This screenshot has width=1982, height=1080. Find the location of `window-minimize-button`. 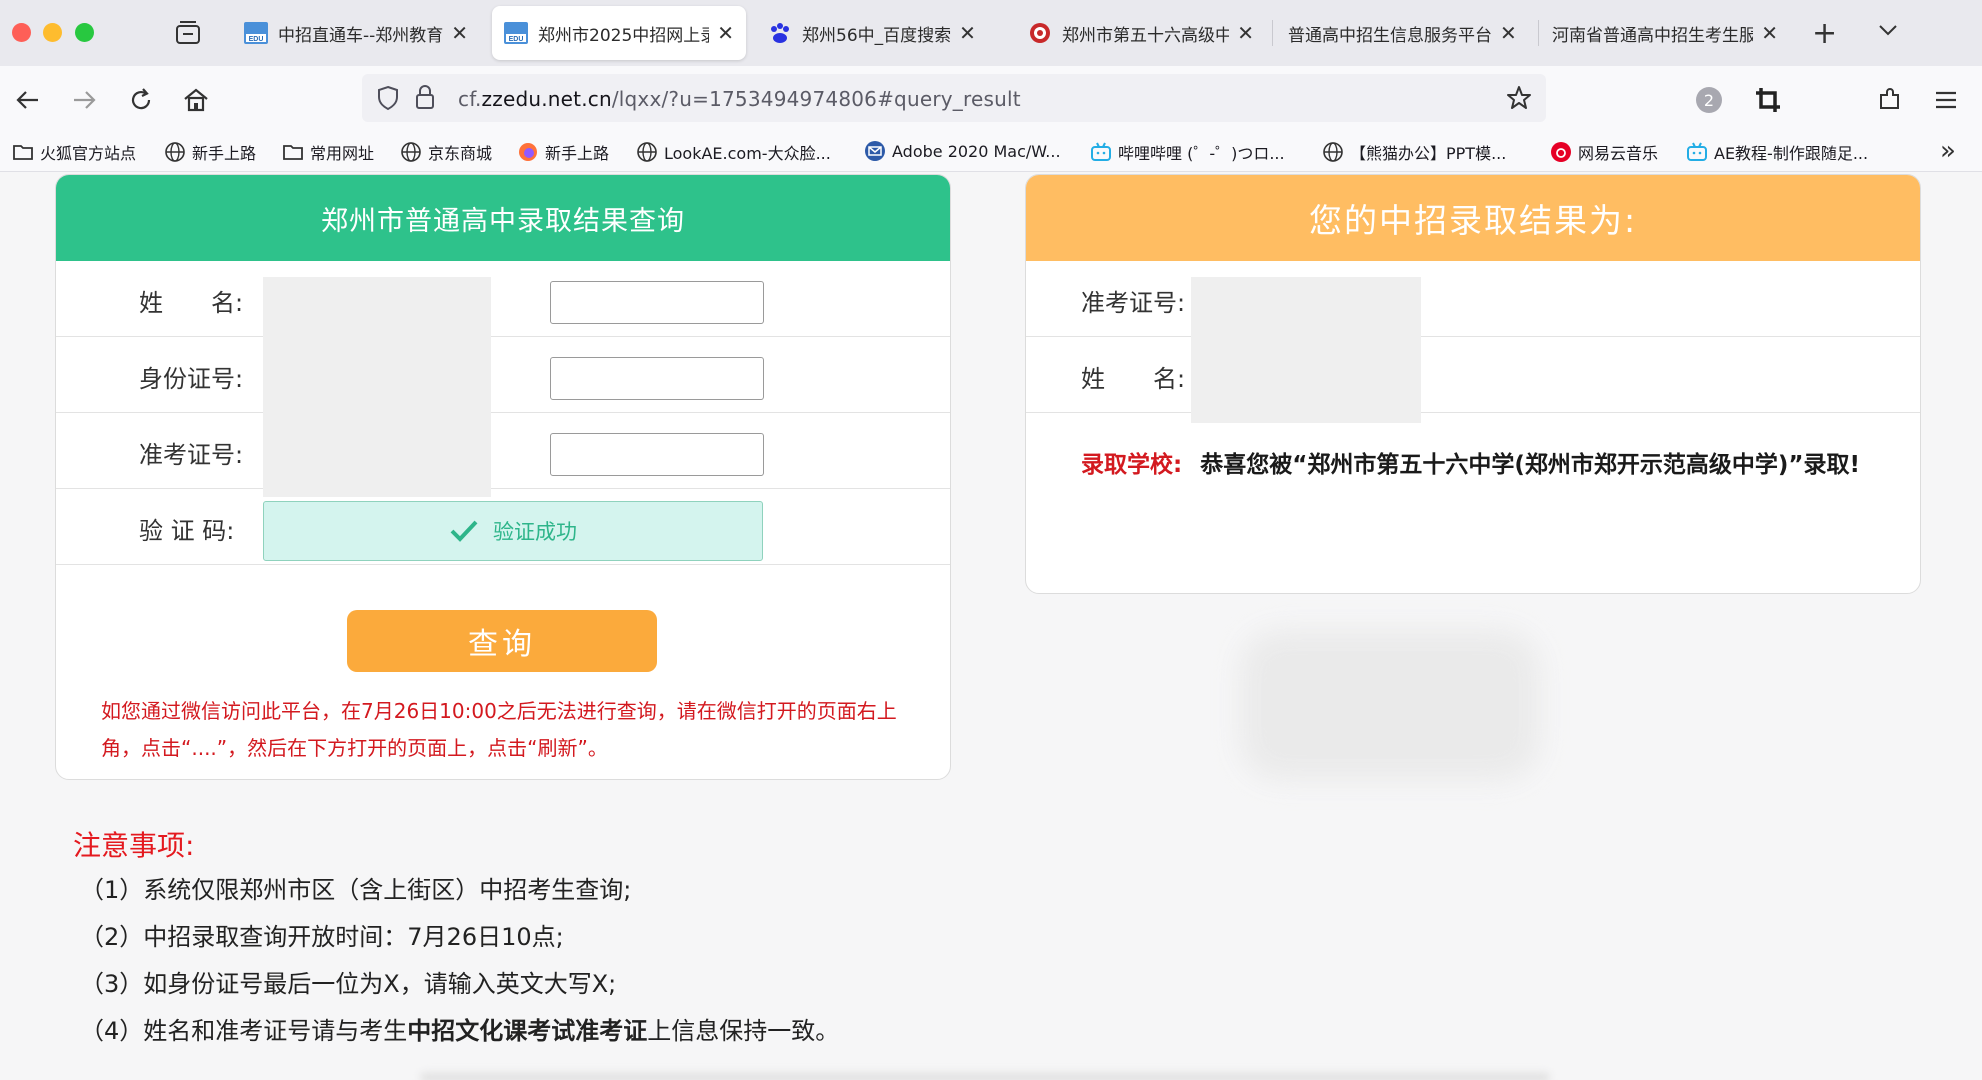

window-minimize-button is located at coordinates (52, 32).